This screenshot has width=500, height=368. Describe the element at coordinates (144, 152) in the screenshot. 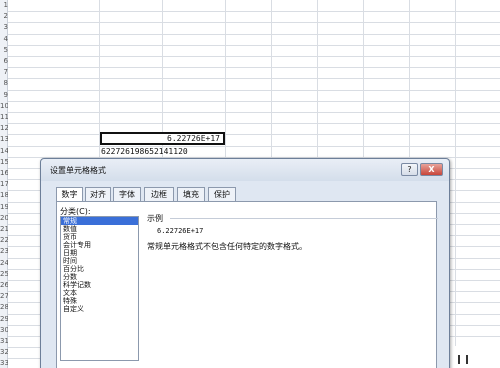

I see `cell-long-number: 622726198652141120` at that location.